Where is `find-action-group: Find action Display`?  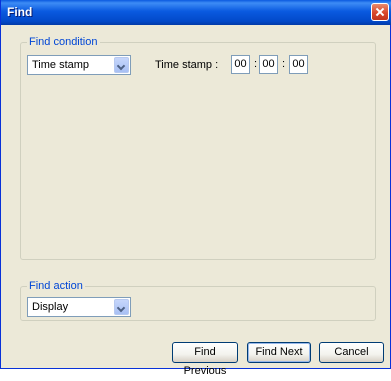 find-action-group: Find action Display is located at coordinates (198, 300).